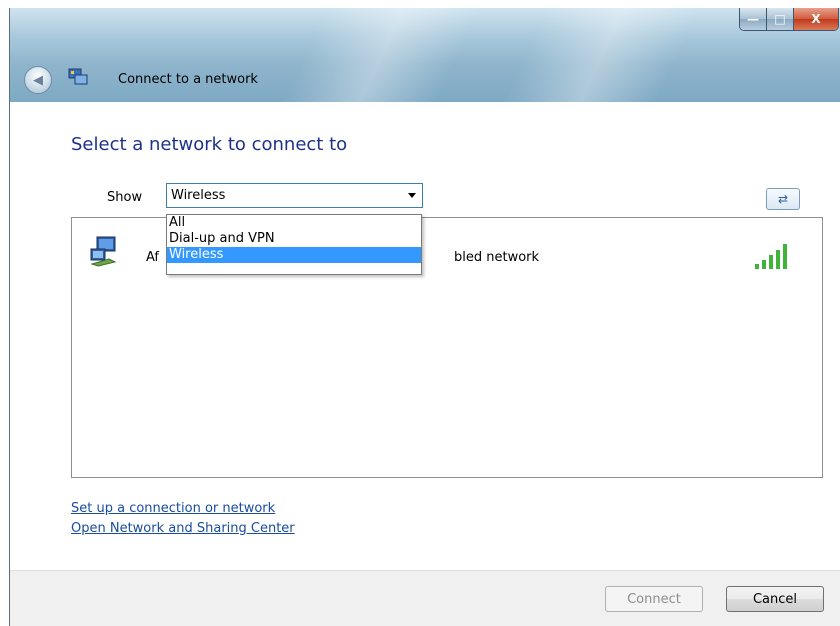 The width and height of the screenshot is (840, 626). Describe the element at coordinates (412, 195) in the screenshot. I see `chevron-down-icon` at that location.